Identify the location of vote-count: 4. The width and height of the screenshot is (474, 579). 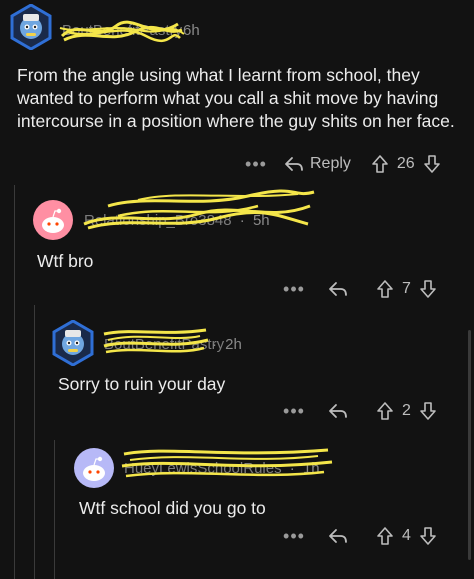
(406, 535).